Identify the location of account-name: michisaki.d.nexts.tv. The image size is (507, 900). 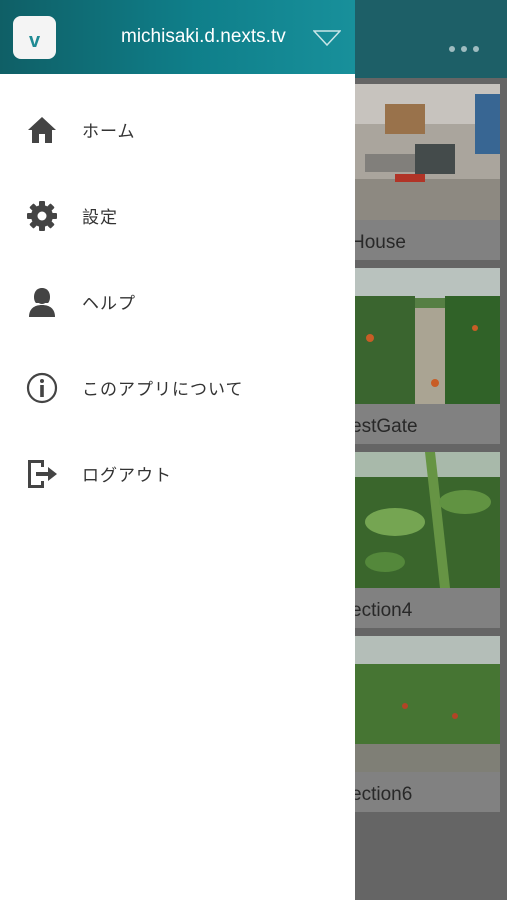
(203, 37).